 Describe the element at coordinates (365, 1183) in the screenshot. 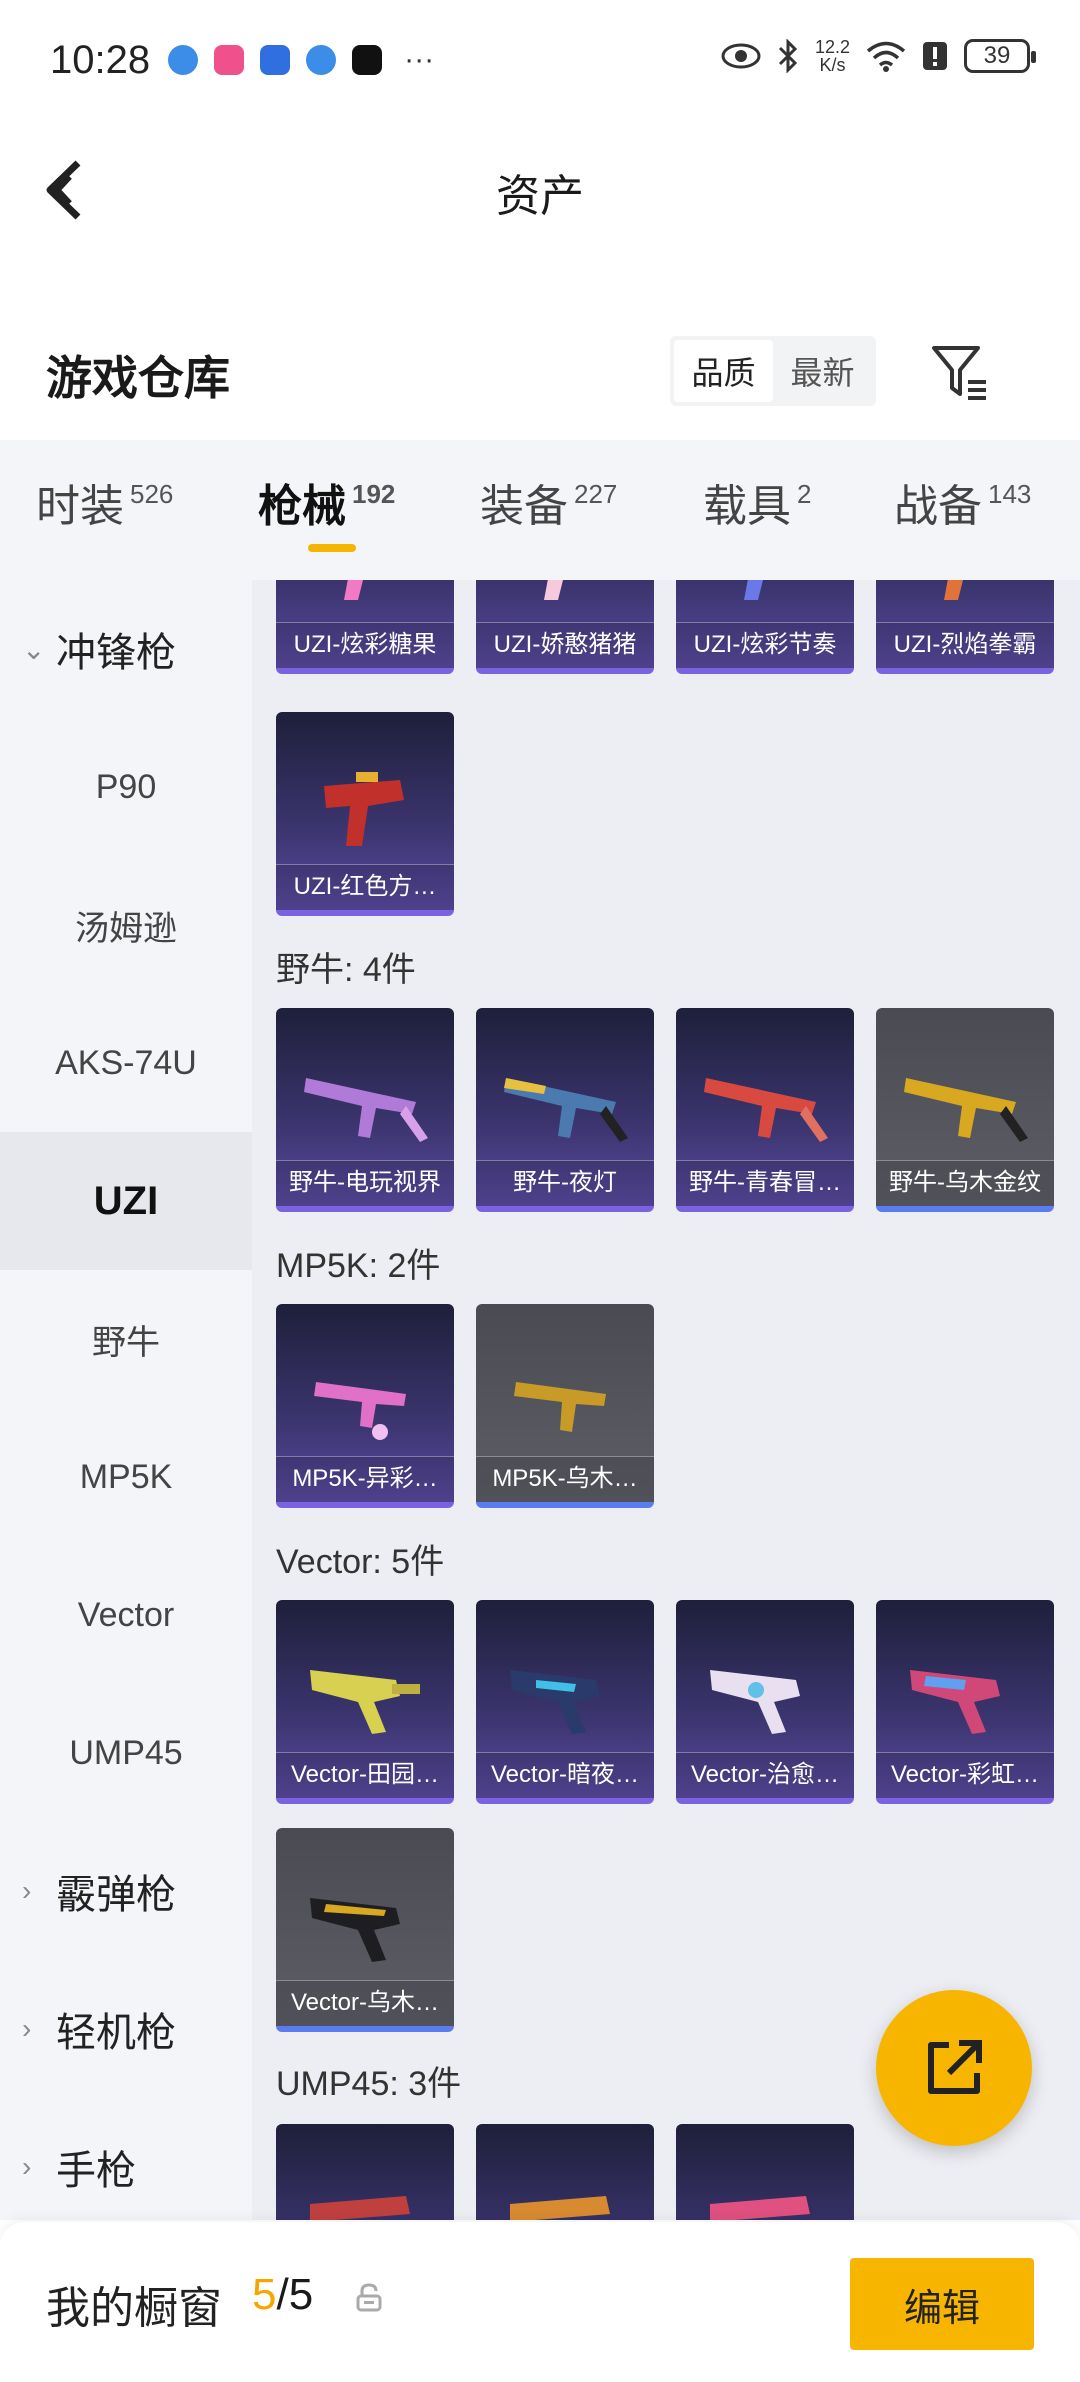

I see `card-label: 野牛-电玩视界` at that location.